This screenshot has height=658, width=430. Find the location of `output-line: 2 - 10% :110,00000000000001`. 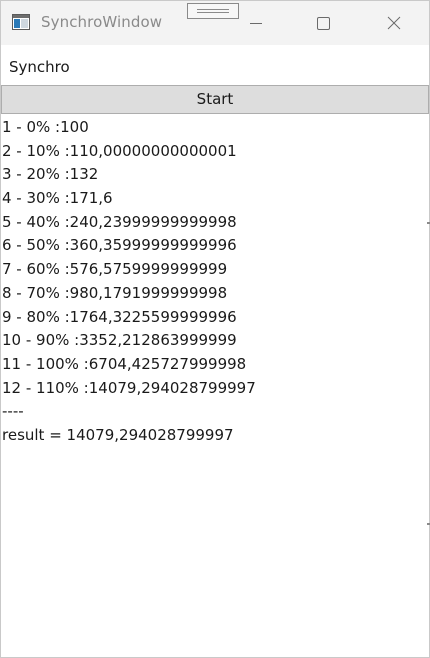

output-line: 2 - 10% :110,00000000000001 is located at coordinates (119, 150).